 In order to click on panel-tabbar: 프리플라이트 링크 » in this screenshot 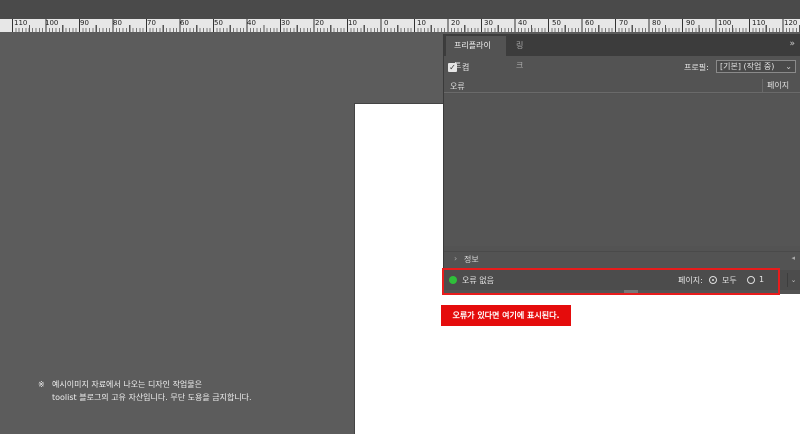, I will do `click(622, 52)`.